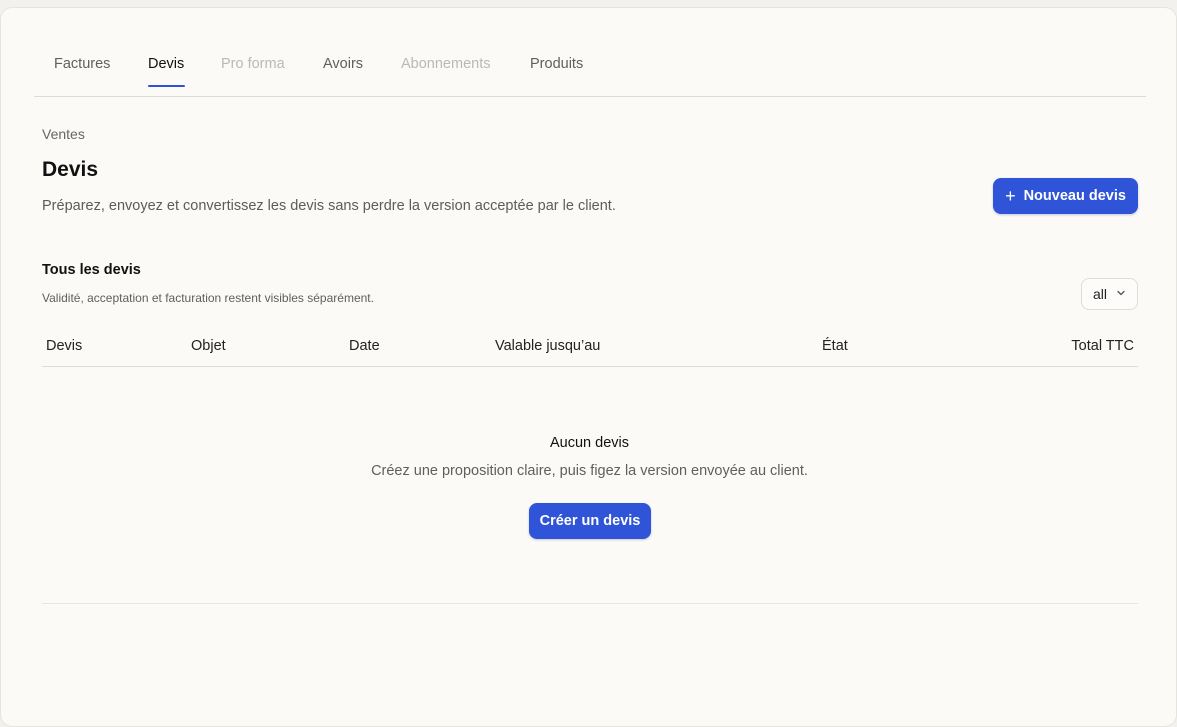 The width and height of the screenshot is (1177, 727). What do you see at coordinates (547, 346) in the screenshot?
I see `column-header-valid-until: Valable jusqu’au` at bounding box center [547, 346].